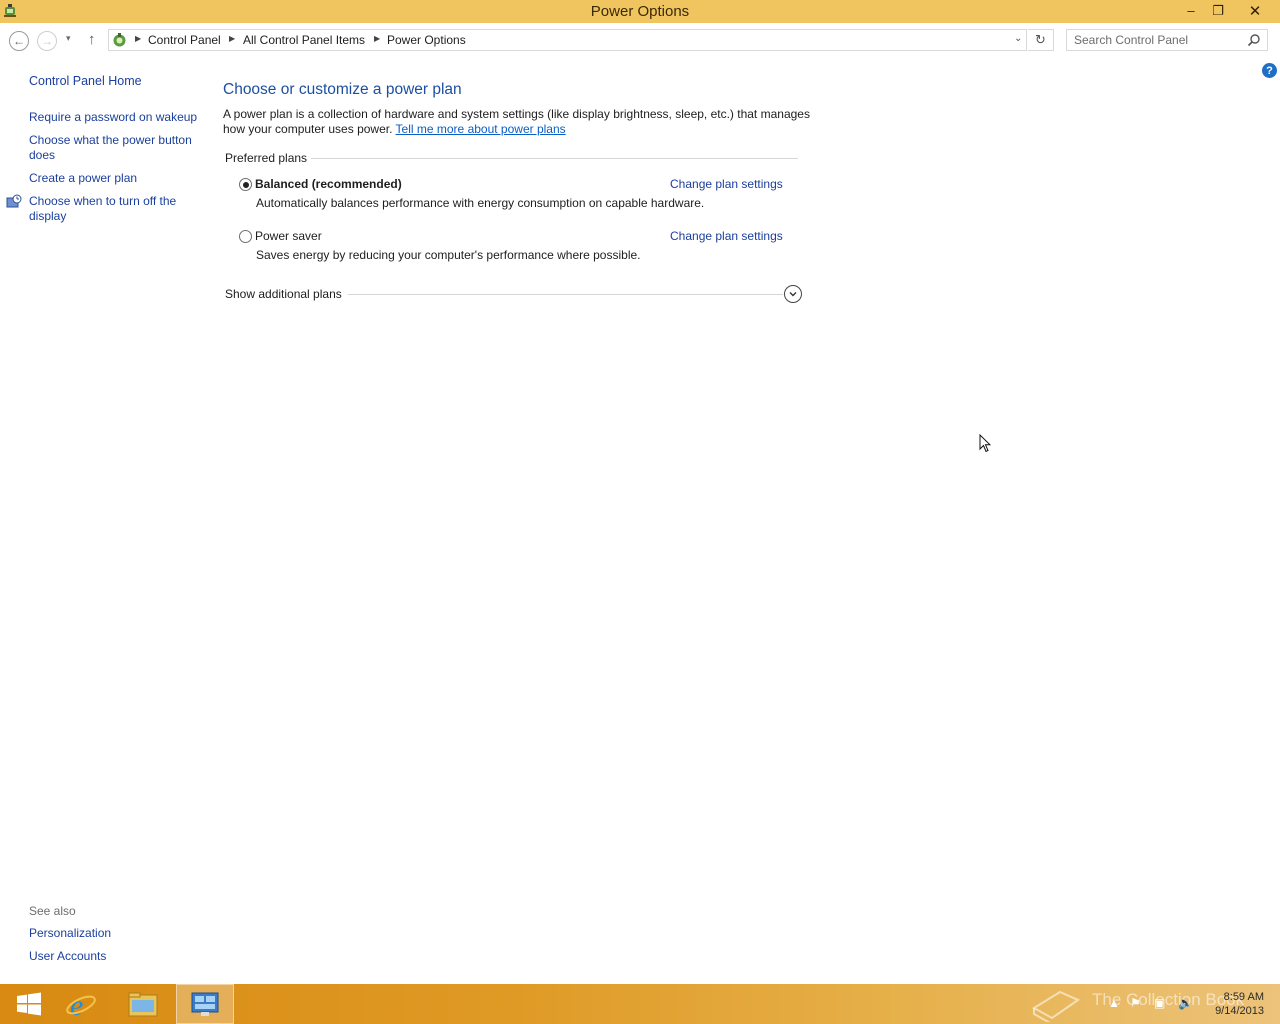 This screenshot has width=1280, height=1024. Describe the element at coordinates (1243, 997) in the screenshot. I see `clock-time: 8:59 AM` at that location.